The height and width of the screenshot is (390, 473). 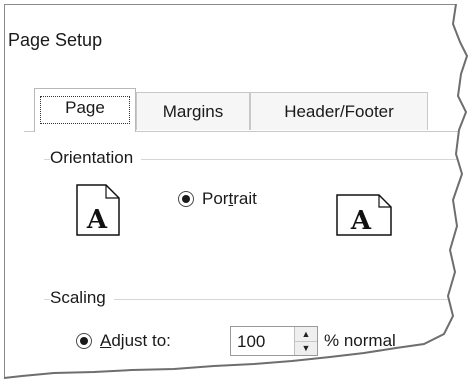 I want to click on portrait-label-post: rait, so click(x=245, y=198).